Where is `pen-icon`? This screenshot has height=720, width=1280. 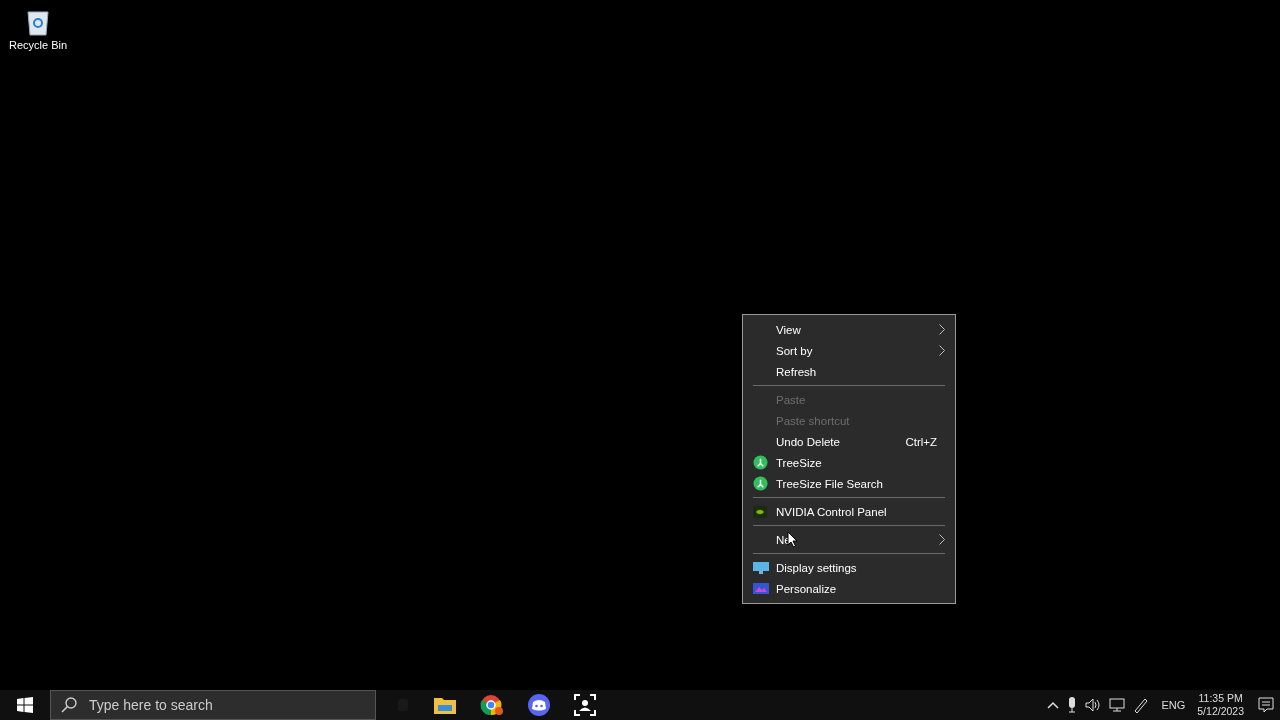 pen-icon is located at coordinates (1141, 705).